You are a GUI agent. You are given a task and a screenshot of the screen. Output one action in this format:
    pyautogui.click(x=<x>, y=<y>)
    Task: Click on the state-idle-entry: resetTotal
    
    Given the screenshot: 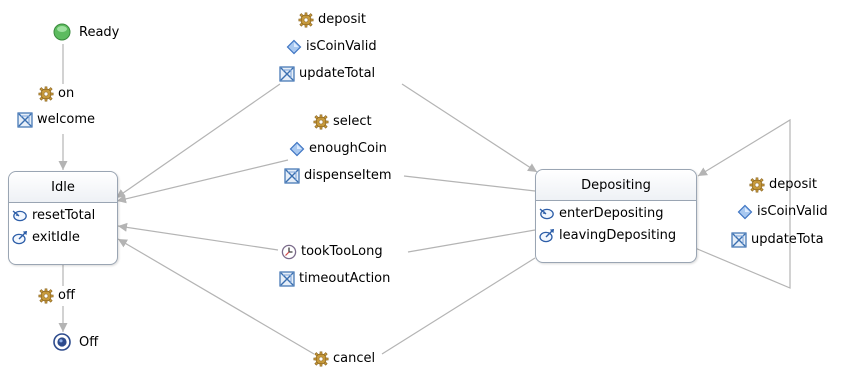 What is the action you would take?
    pyautogui.click(x=63, y=215)
    